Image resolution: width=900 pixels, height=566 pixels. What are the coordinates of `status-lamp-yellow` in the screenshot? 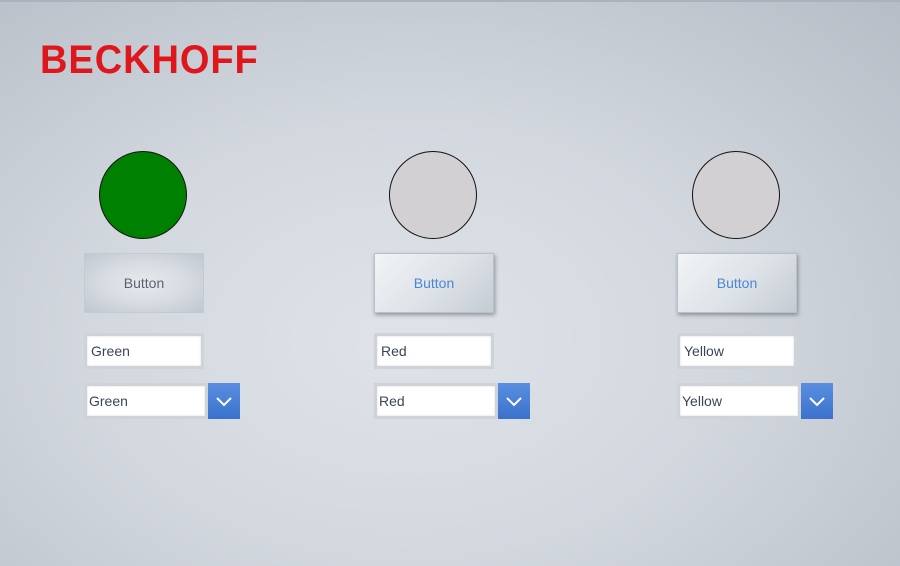 It's located at (736, 195).